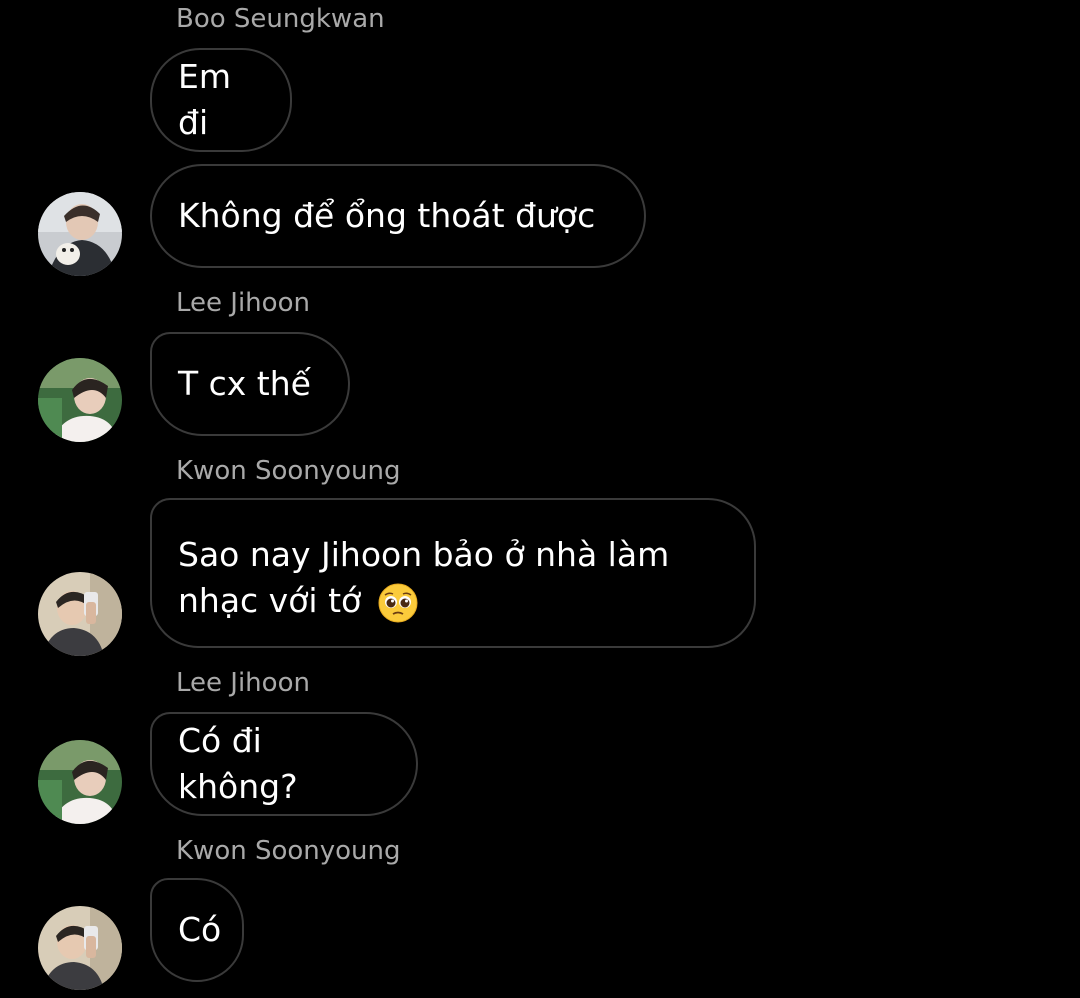 This screenshot has height=998, width=1080. Describe the element at coordinates (453, 601) in the screenshot. I see `message-text-line-2: nhạc với tớ` at that location.